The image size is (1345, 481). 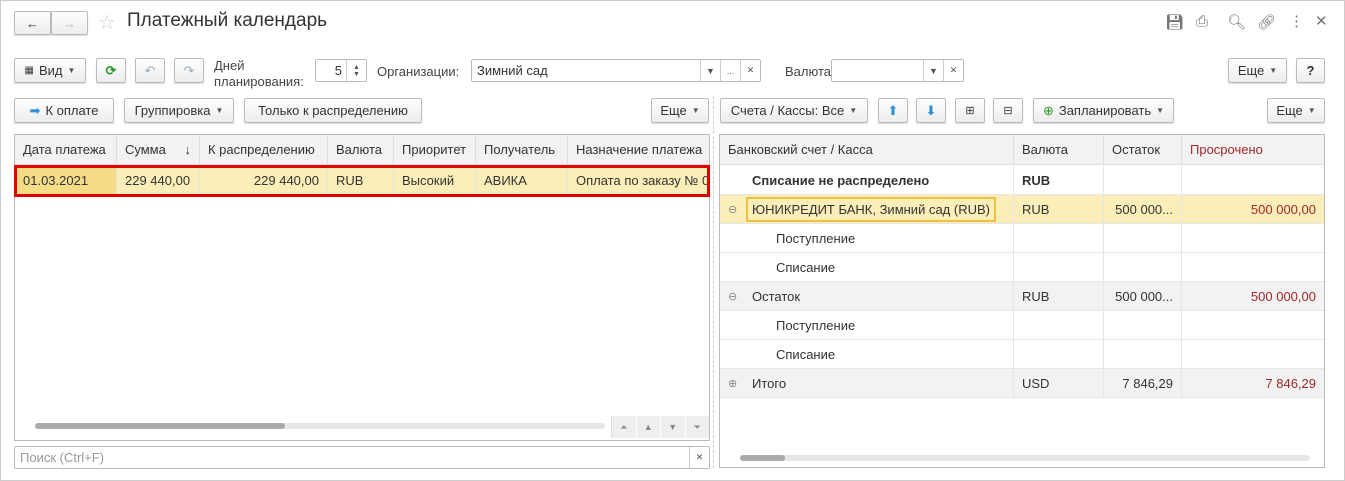 What do you see at coordinates (150, 70) in the screenshot?
I see `undo-button: ↶` at bounding box center [150, 70].